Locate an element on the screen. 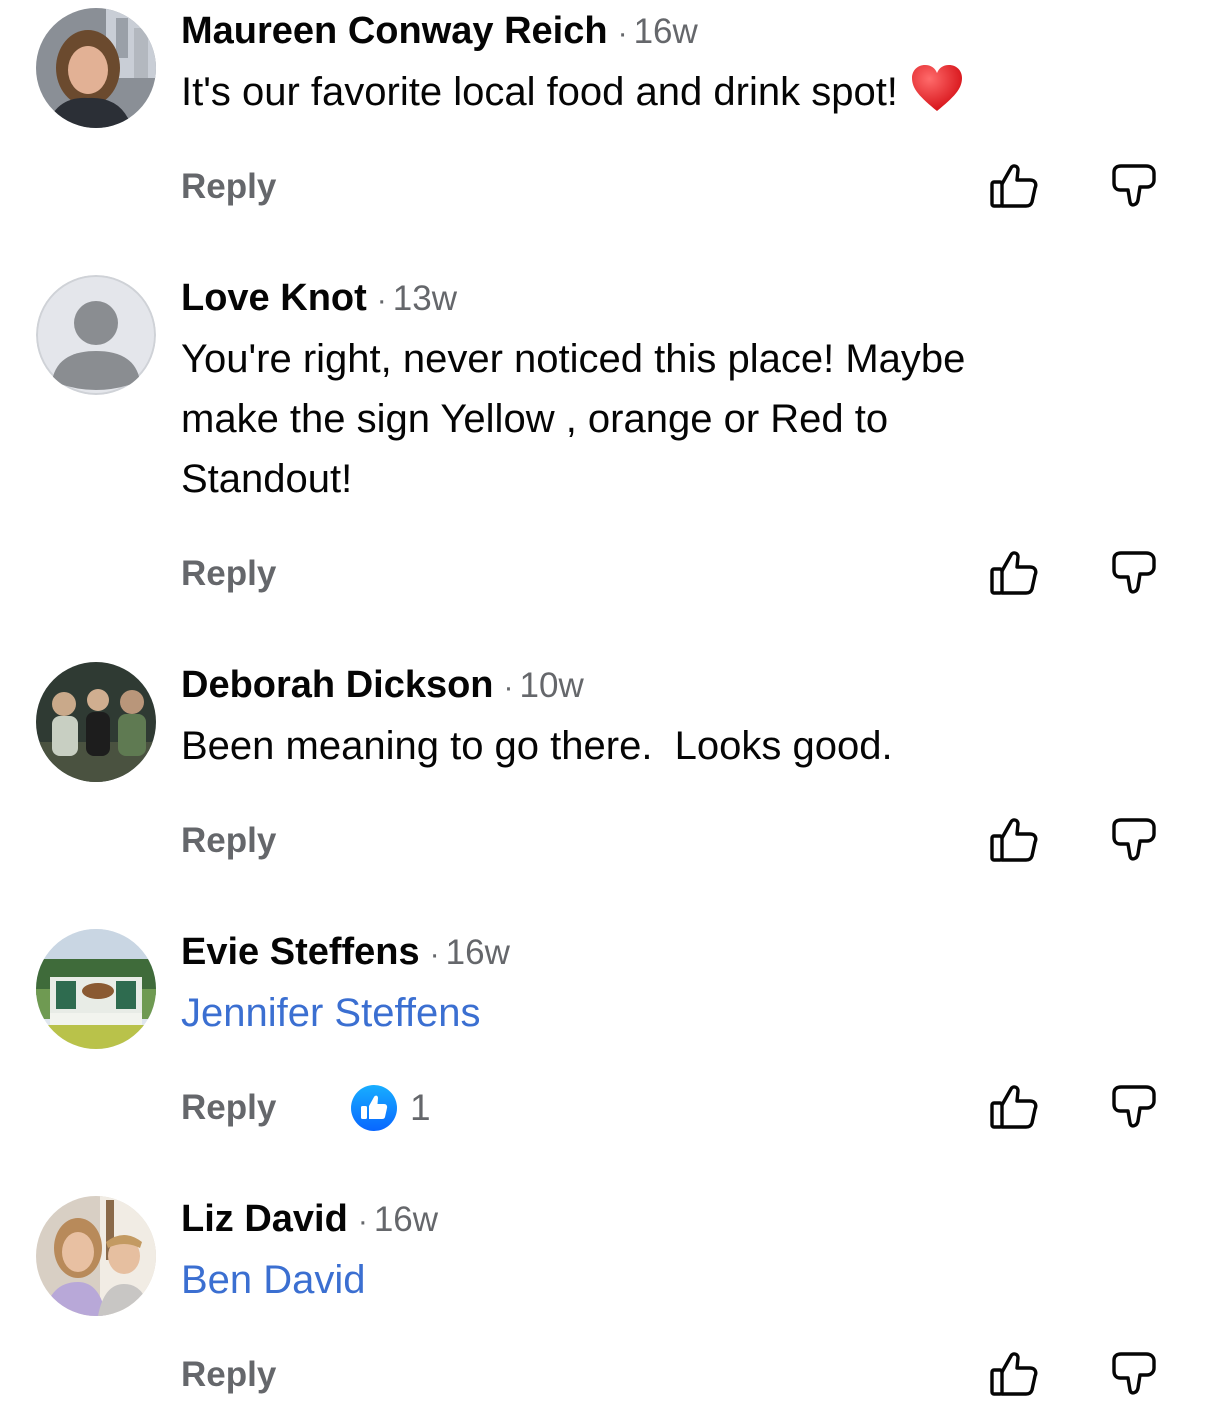 The width and height of the screenshot is (1206, 1423). comment-header: Deborah Dickson · 10w is located at coordinates (382, 686).